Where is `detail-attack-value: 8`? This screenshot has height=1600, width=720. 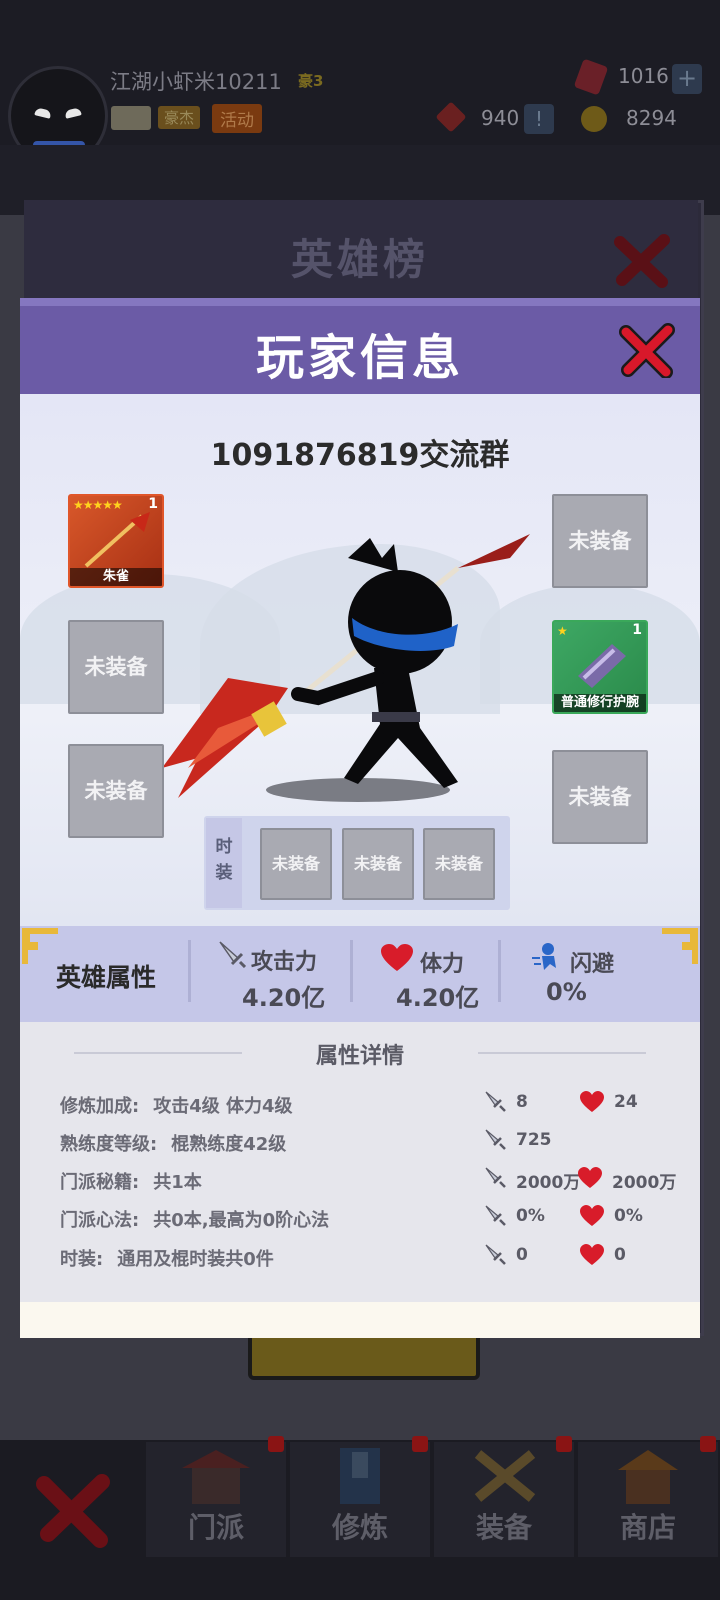
detail-attack-value: 8 is located at coordinates (522, 1102).